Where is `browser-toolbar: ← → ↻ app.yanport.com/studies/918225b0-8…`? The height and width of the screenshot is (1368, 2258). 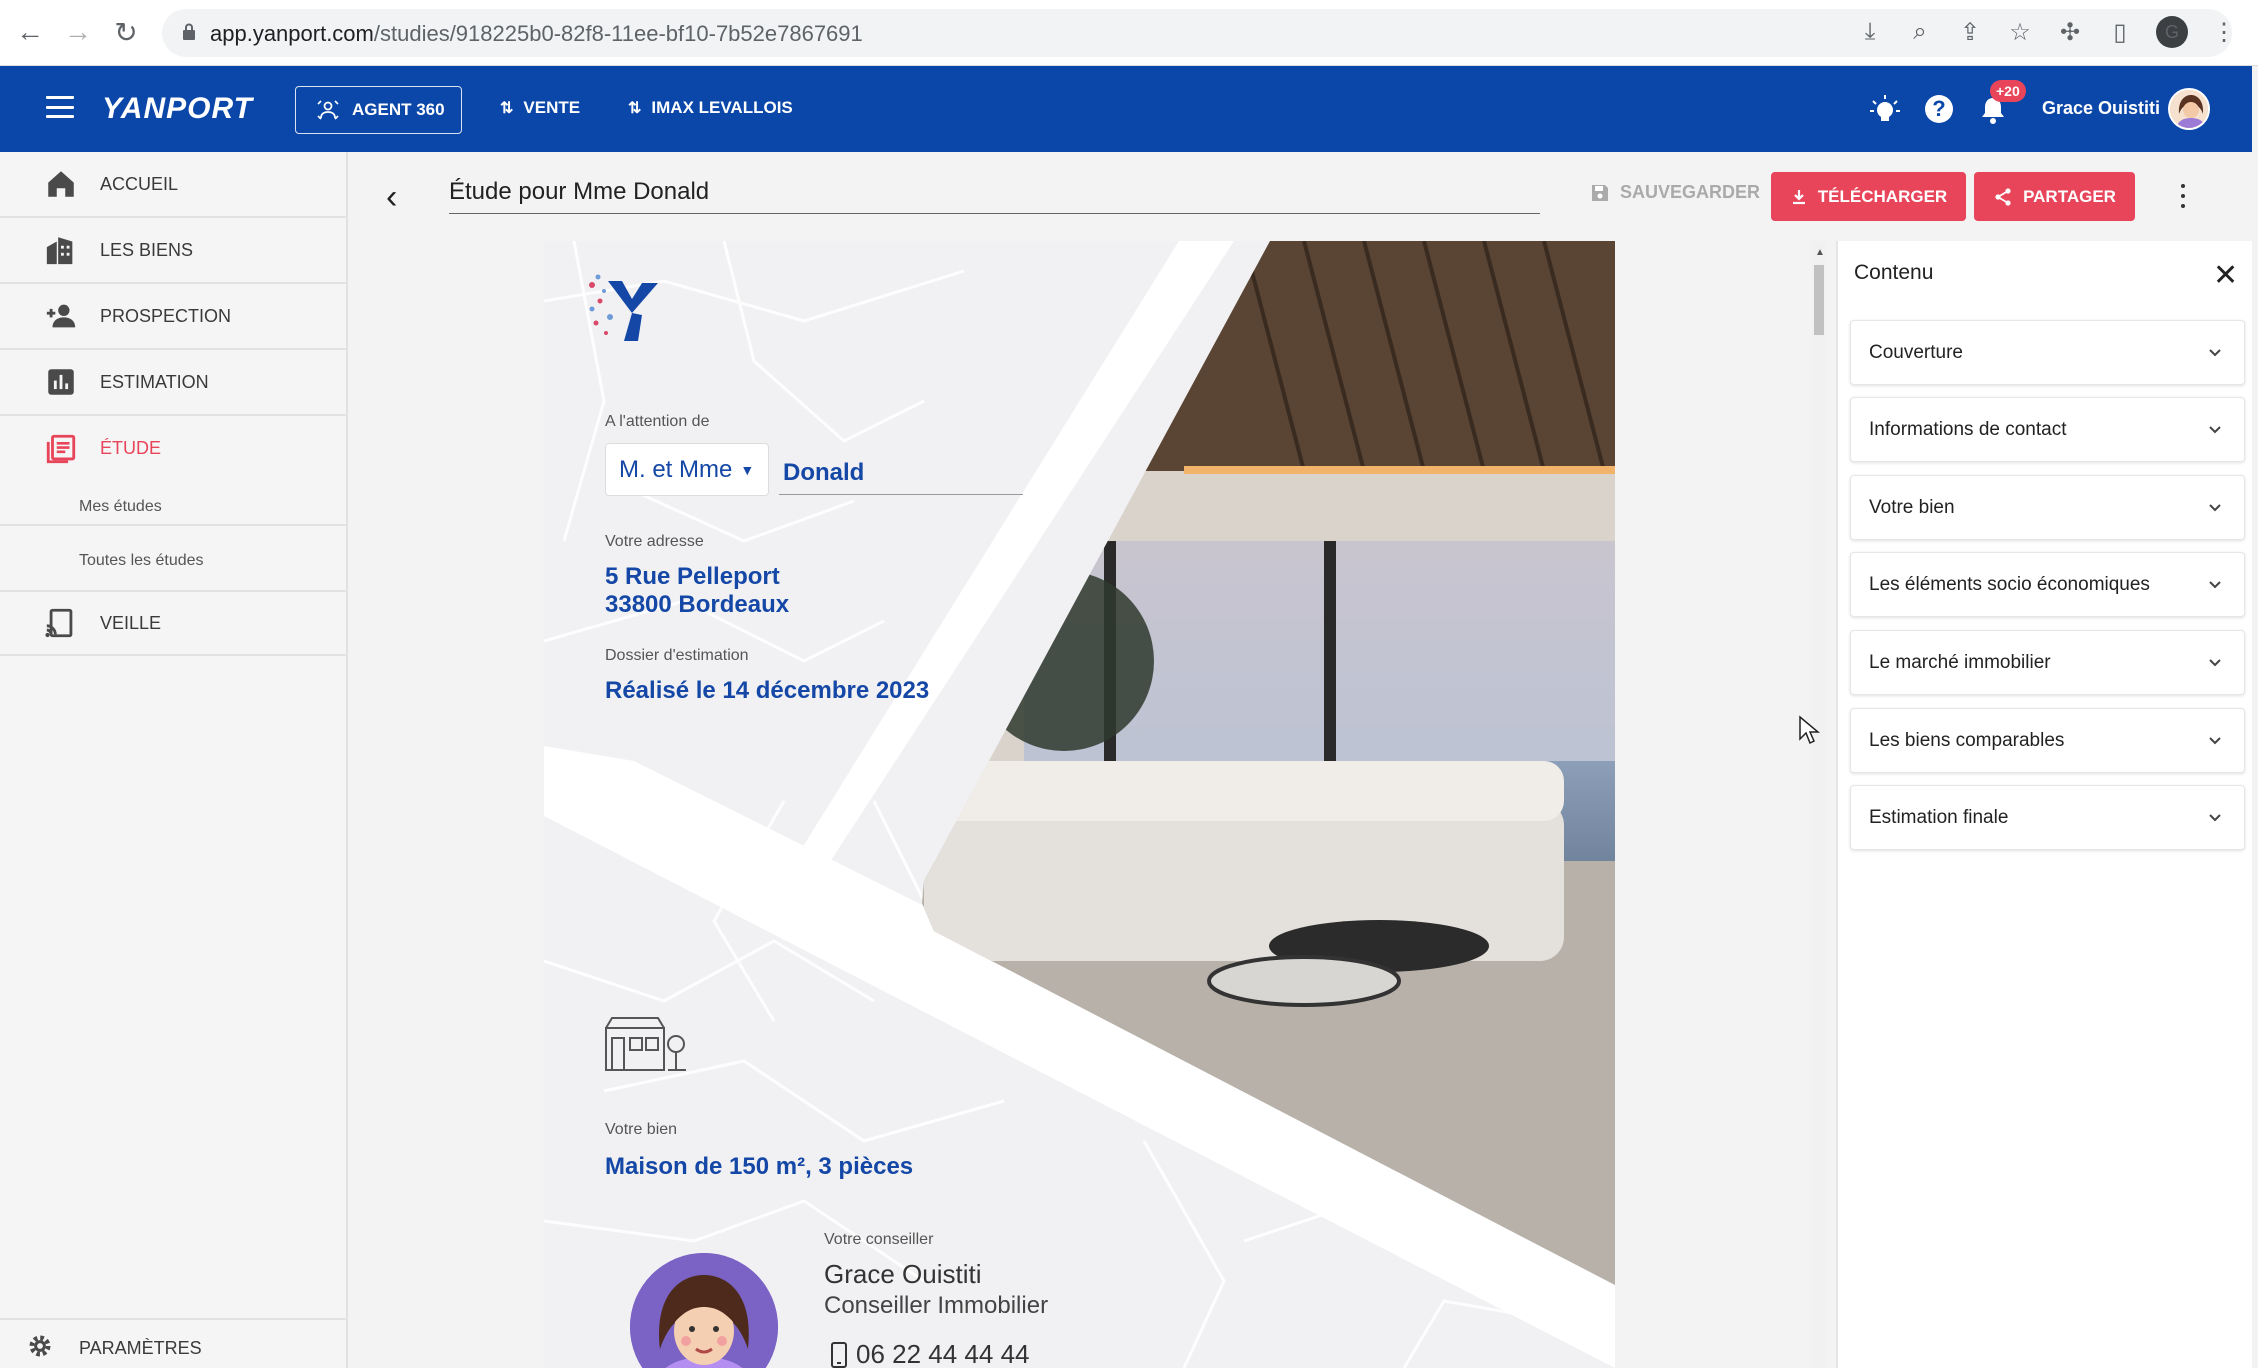
browser-toolbar: ← → ↻ app.yanport.com/studies/918225b0-8… is located at coordinates (1129, 33).